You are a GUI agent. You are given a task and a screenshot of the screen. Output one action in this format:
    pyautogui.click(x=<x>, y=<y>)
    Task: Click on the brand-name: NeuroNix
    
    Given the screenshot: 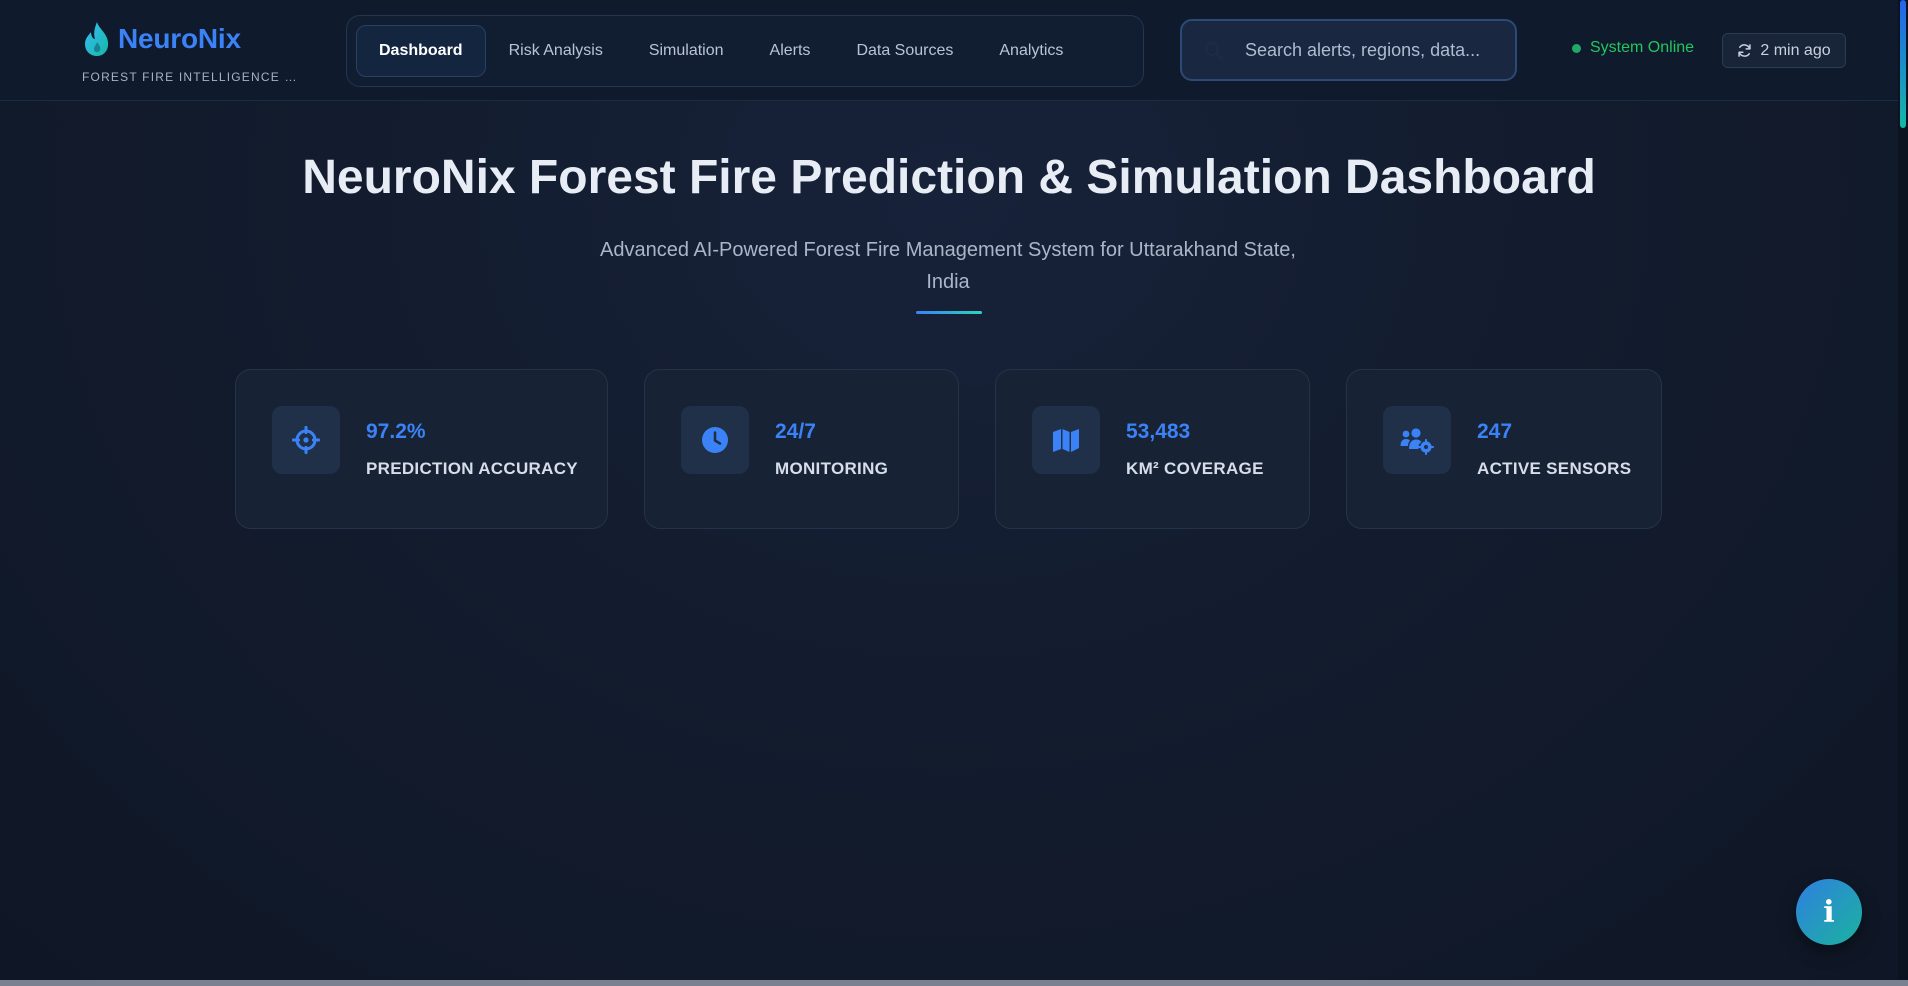 What is the action you would take?
    pyautogui.click(x=179, y=38)
    